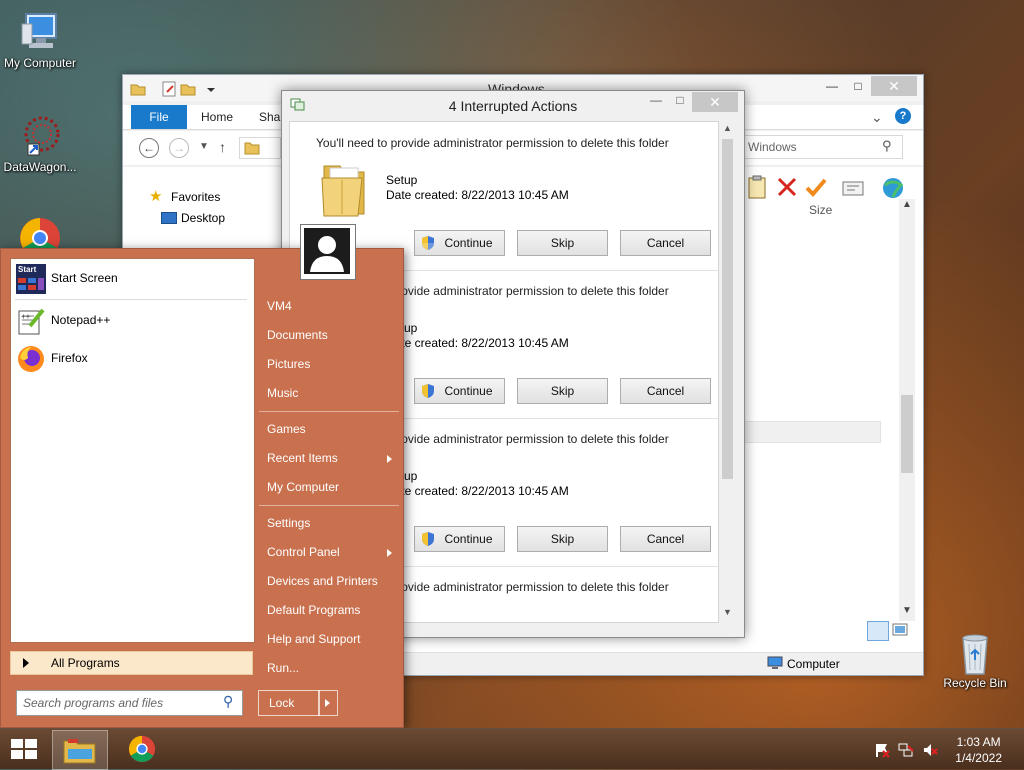 The image size is (1024, 770). Describe the element at coordinates (131, 663) in the screenshot. I see `all-programs-button: All Programs` at that location.